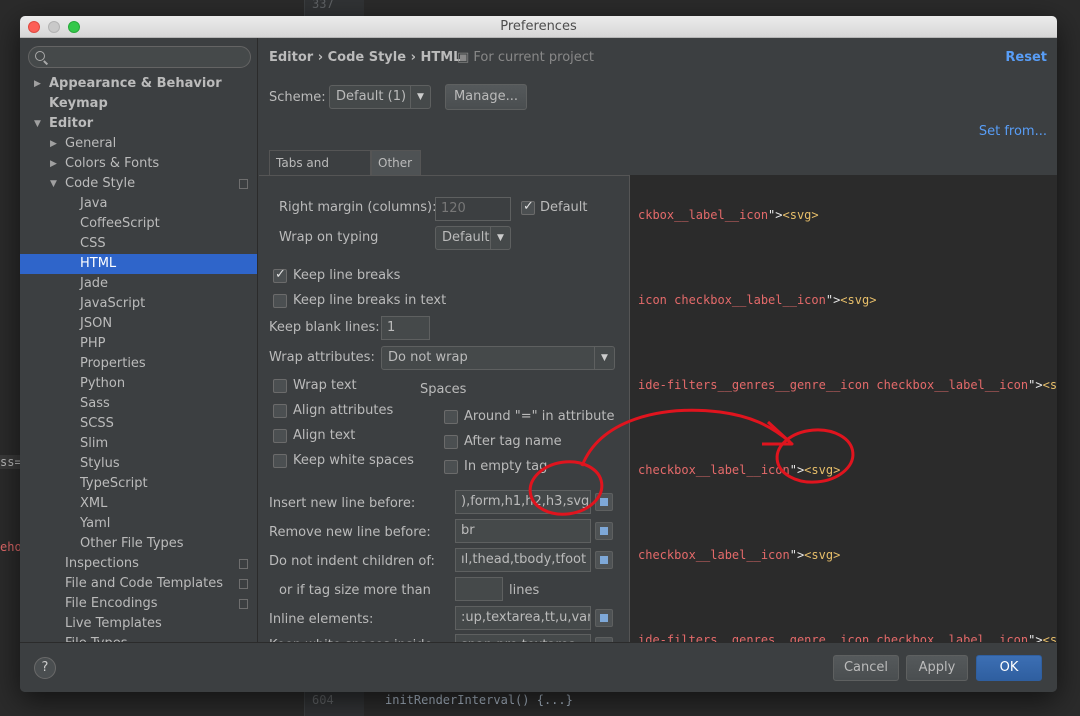 Image resolution: width=1080 pixels, height=716 pixels. Describe the element at coordinates (138, 384) in the screenshot. I see `sidebar-item: Python` at that location.